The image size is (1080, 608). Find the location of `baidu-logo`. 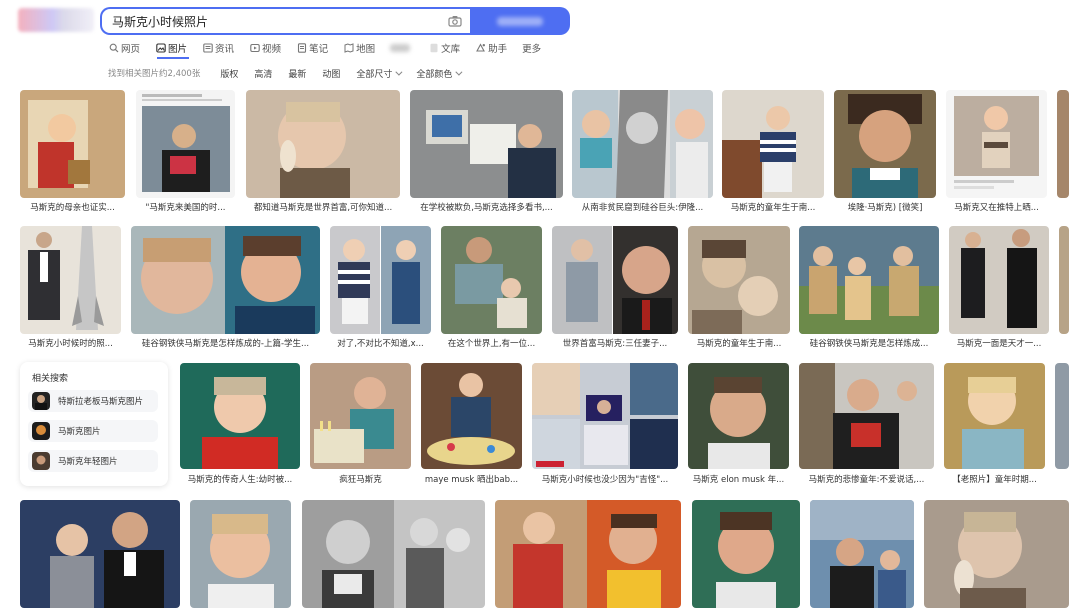

baidu-logo is located at coordinates (56, 20).